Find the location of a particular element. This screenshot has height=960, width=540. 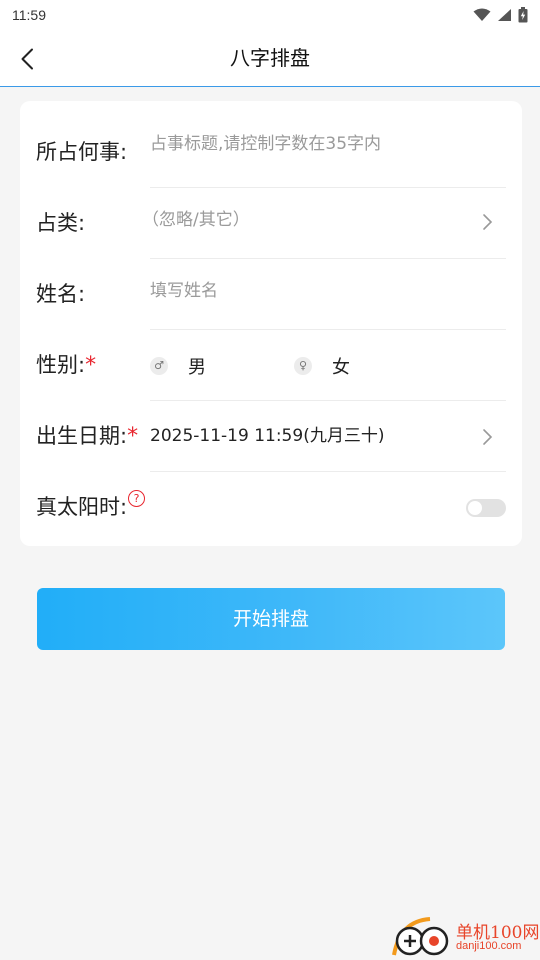

gender-option-male: ♂ 男 is located at coordinates (178, 365).